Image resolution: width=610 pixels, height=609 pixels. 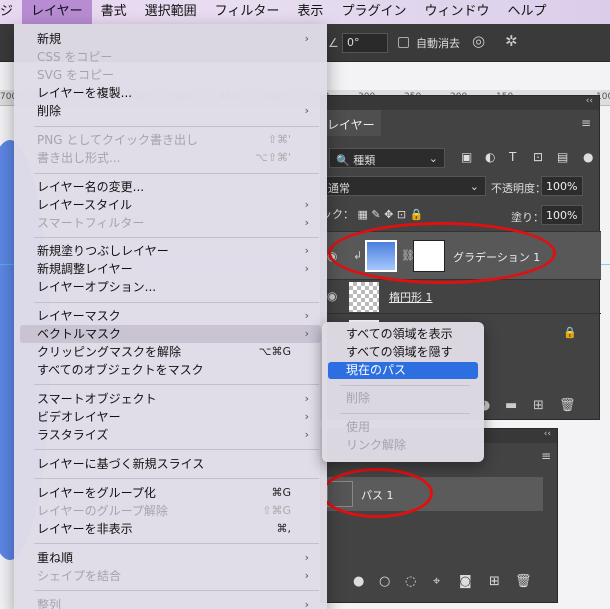 I want to click on pressure-icon: ◎, so click(x=478, y=41).